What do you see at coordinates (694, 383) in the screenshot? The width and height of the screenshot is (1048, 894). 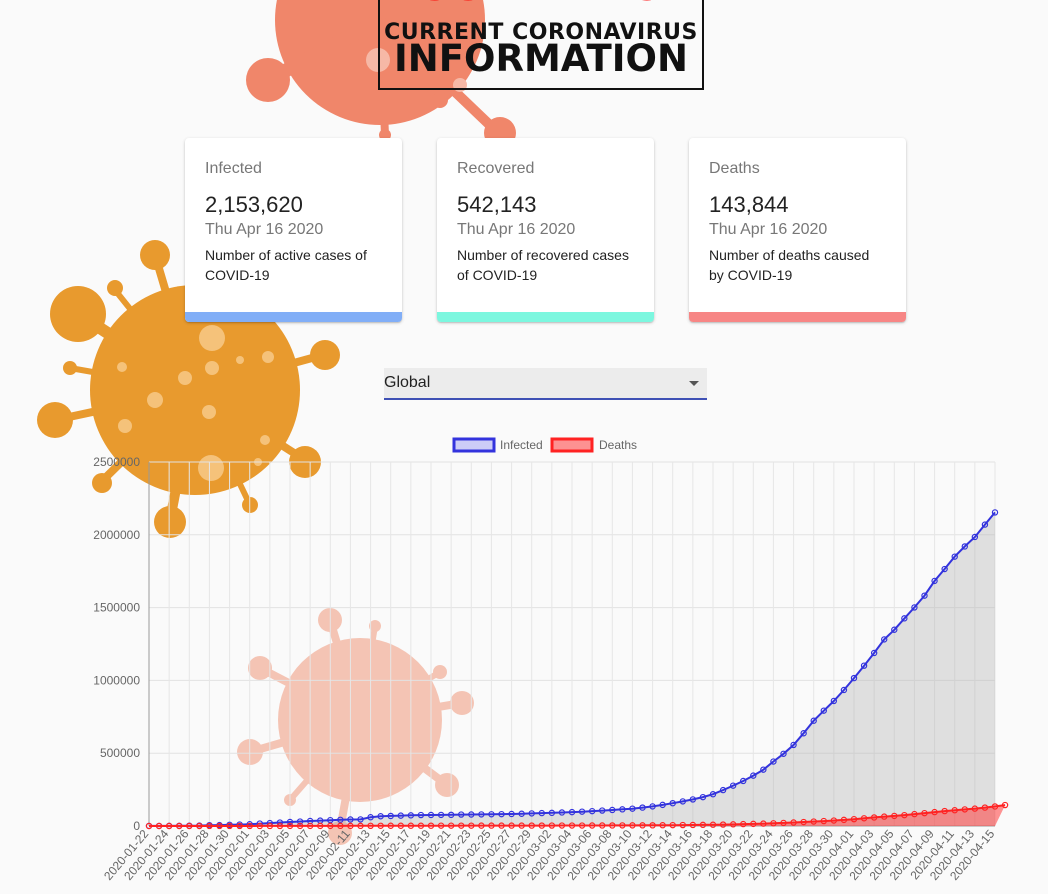 I see `dropdown-arrow-icon` at bounding box center [694, 383].